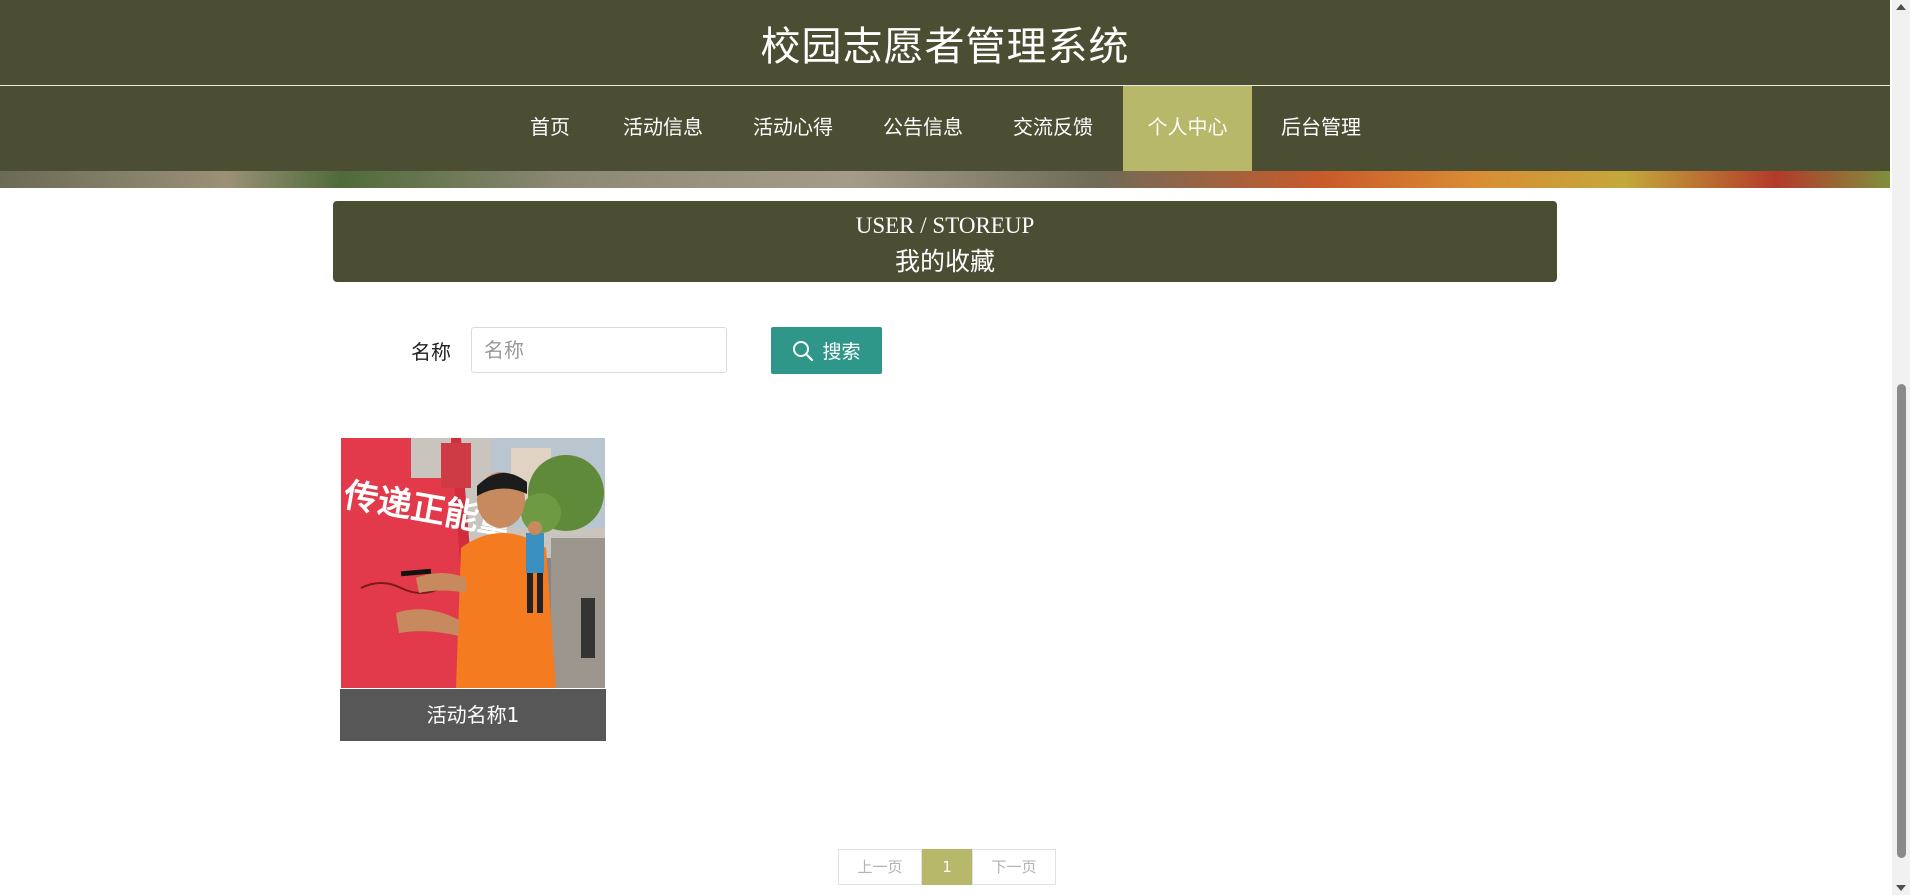 The width and height of the screenshot is (1910, 895). I want to click on banner-image-strip, so click(945, 179).